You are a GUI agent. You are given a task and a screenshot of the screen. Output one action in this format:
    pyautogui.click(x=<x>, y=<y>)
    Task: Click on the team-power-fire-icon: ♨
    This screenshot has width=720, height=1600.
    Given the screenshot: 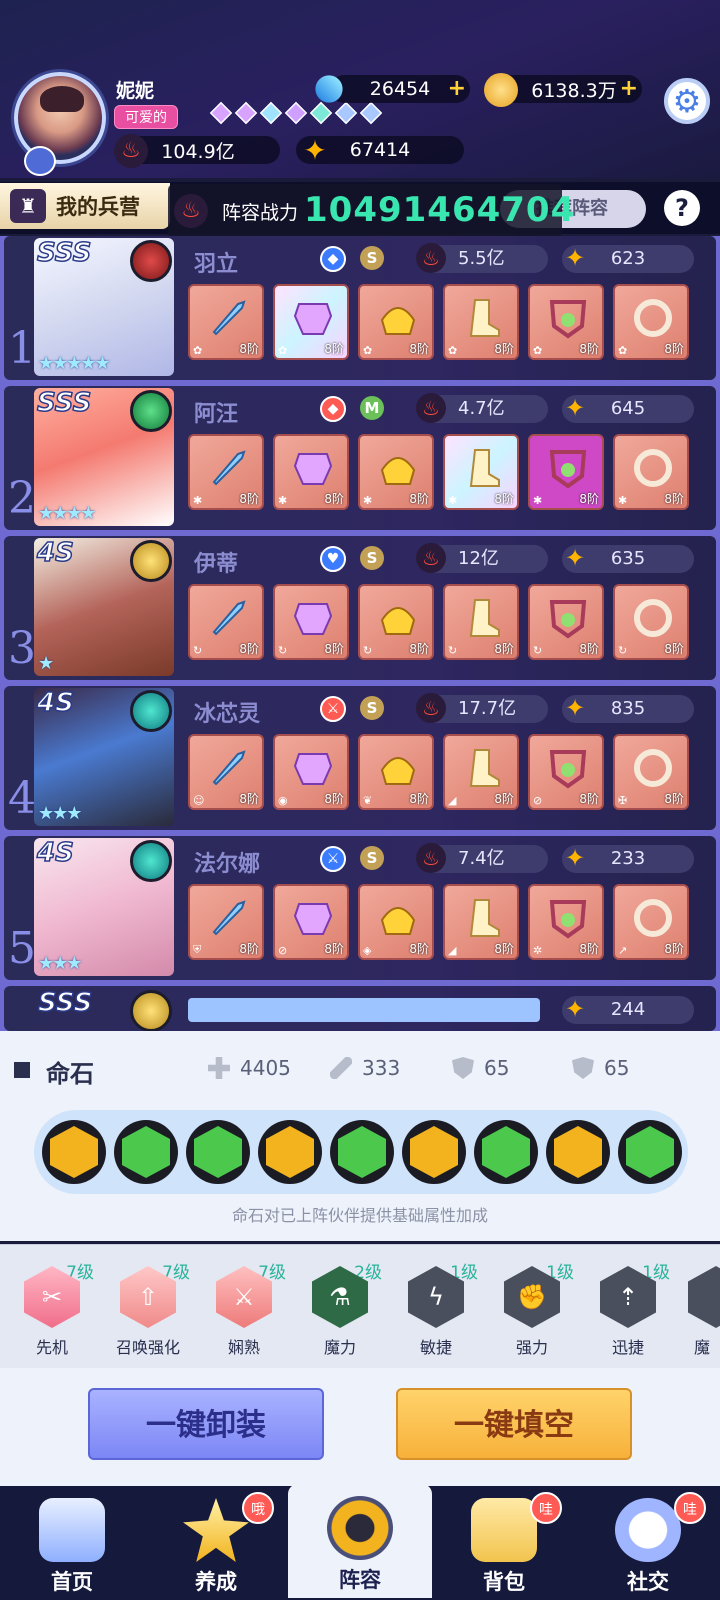 What is the action you would take?
    pyautogui.click(x=191, y=211)
    